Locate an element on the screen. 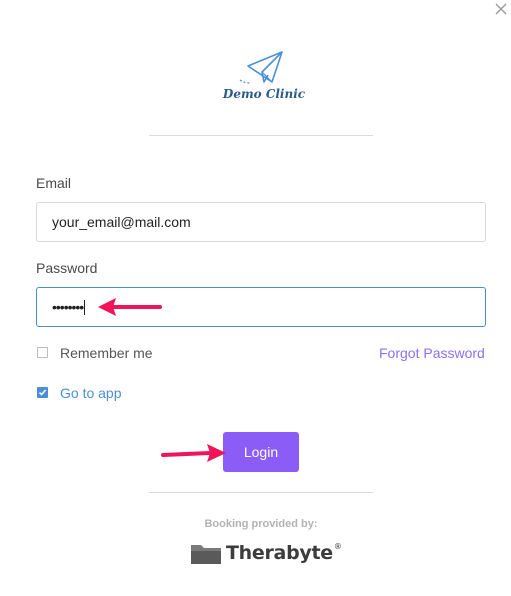 This screenshot has height=596, width=511. remember-me-label: Remember me is located at coordinates (106, 353).